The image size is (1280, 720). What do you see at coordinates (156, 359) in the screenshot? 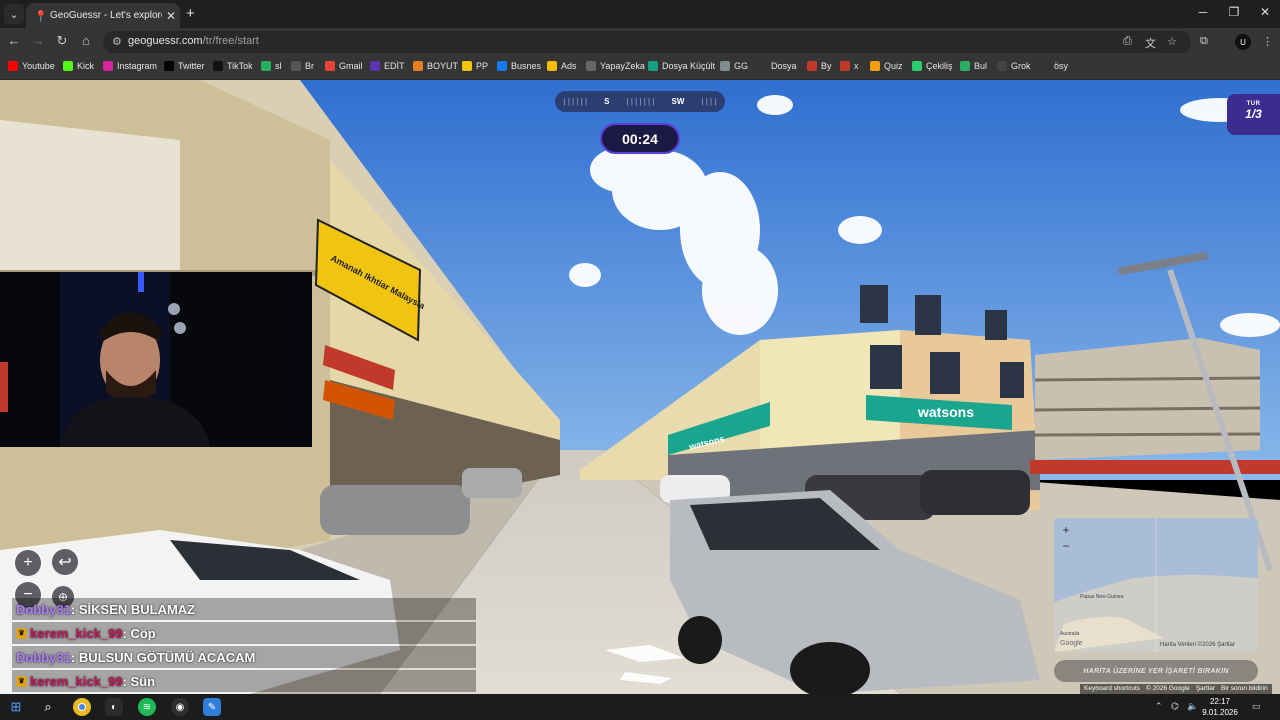
I see `streamer-video` at bounding box center [156, 359].